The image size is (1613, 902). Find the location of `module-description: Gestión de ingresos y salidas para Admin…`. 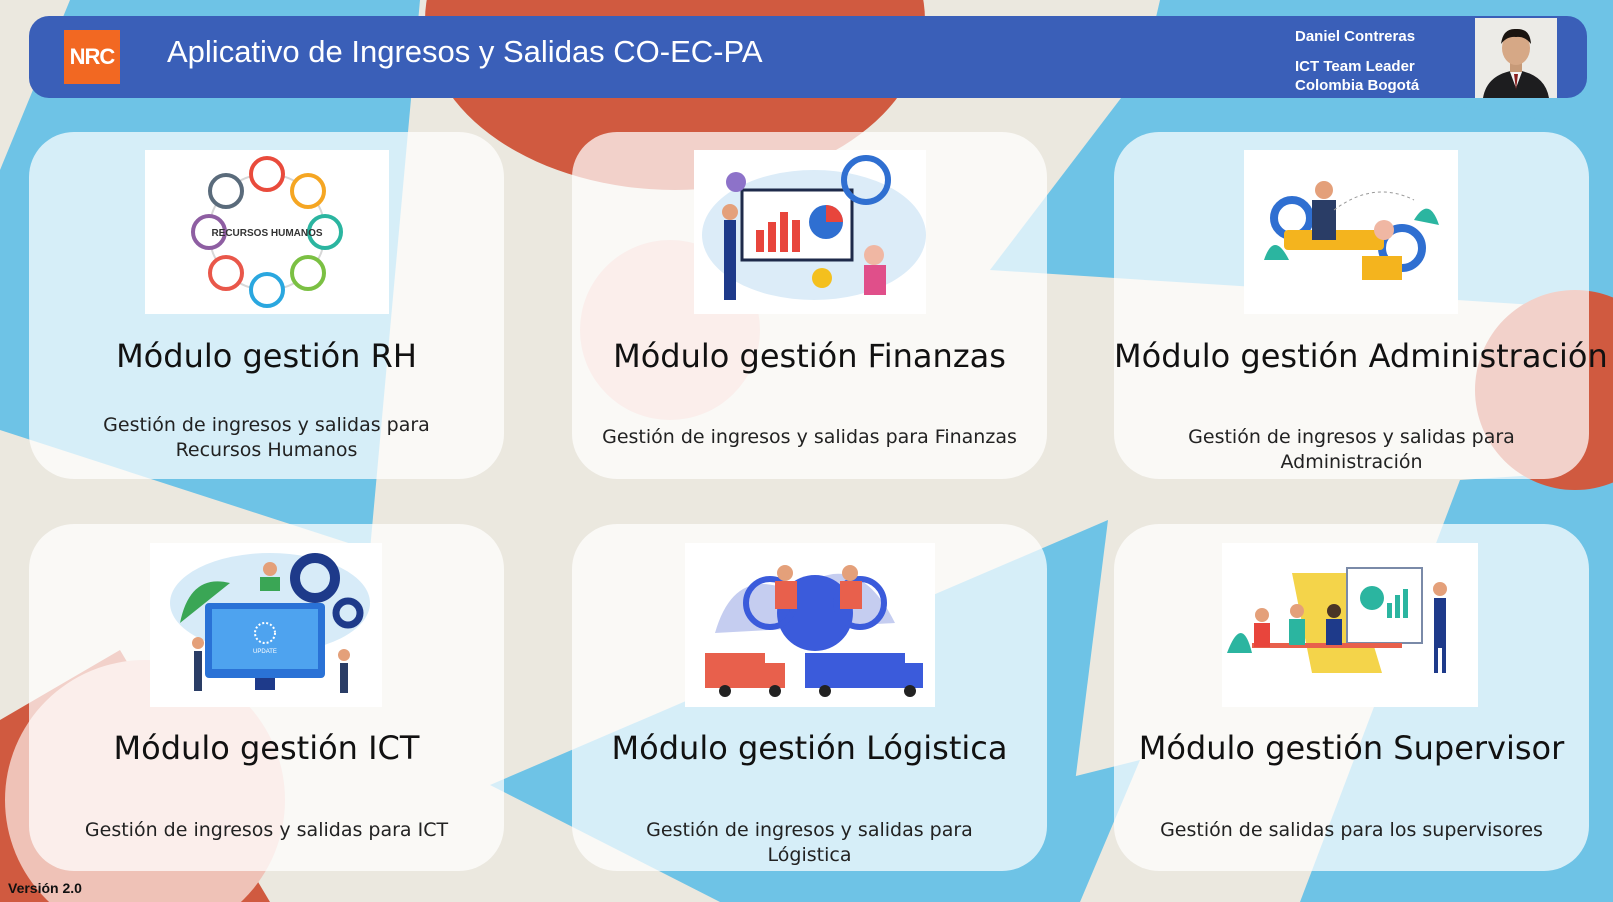

module-description: Gestión de ingresos y salidas para Admin… is located at coordinates (1351, 449).